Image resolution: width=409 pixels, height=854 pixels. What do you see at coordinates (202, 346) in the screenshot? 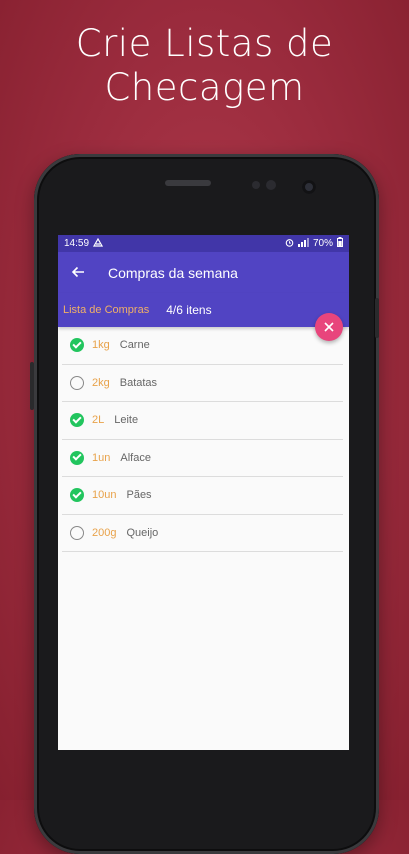
I see `list-item: 1kg Carne` at bounding box center [202, 346].